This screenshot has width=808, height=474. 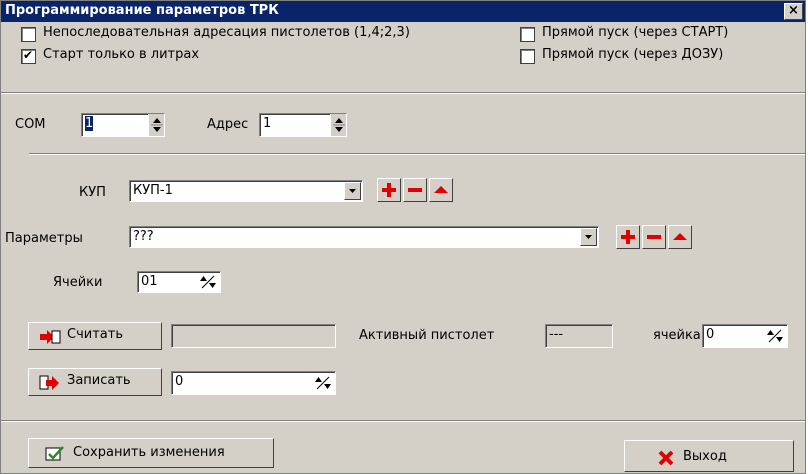 What do you see at coordinates (28, 34) in the screenshot?
I see `nonseq-addressing-checkbox` at bounding box center [28, 34].